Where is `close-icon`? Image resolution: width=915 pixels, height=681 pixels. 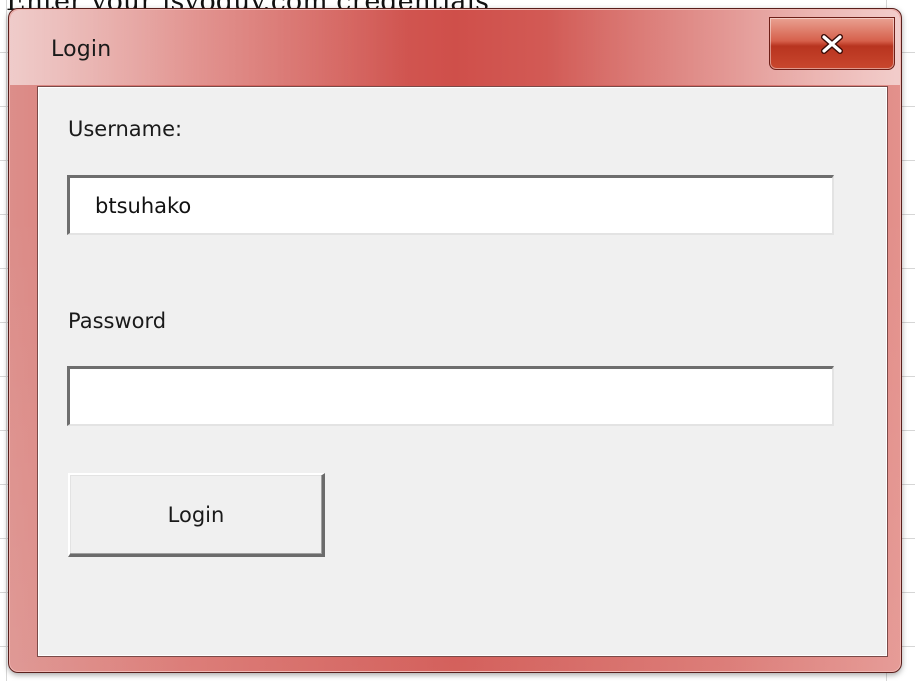
close-icon is located at coordinates (832, 43).